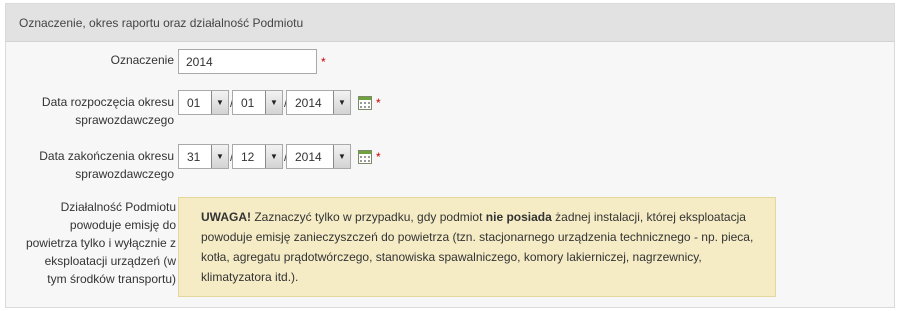  What do you see at coordinates (257, 156) in the screenshot?
I see `end-month-select: 12 ▼` at bounding box center [257, 156].